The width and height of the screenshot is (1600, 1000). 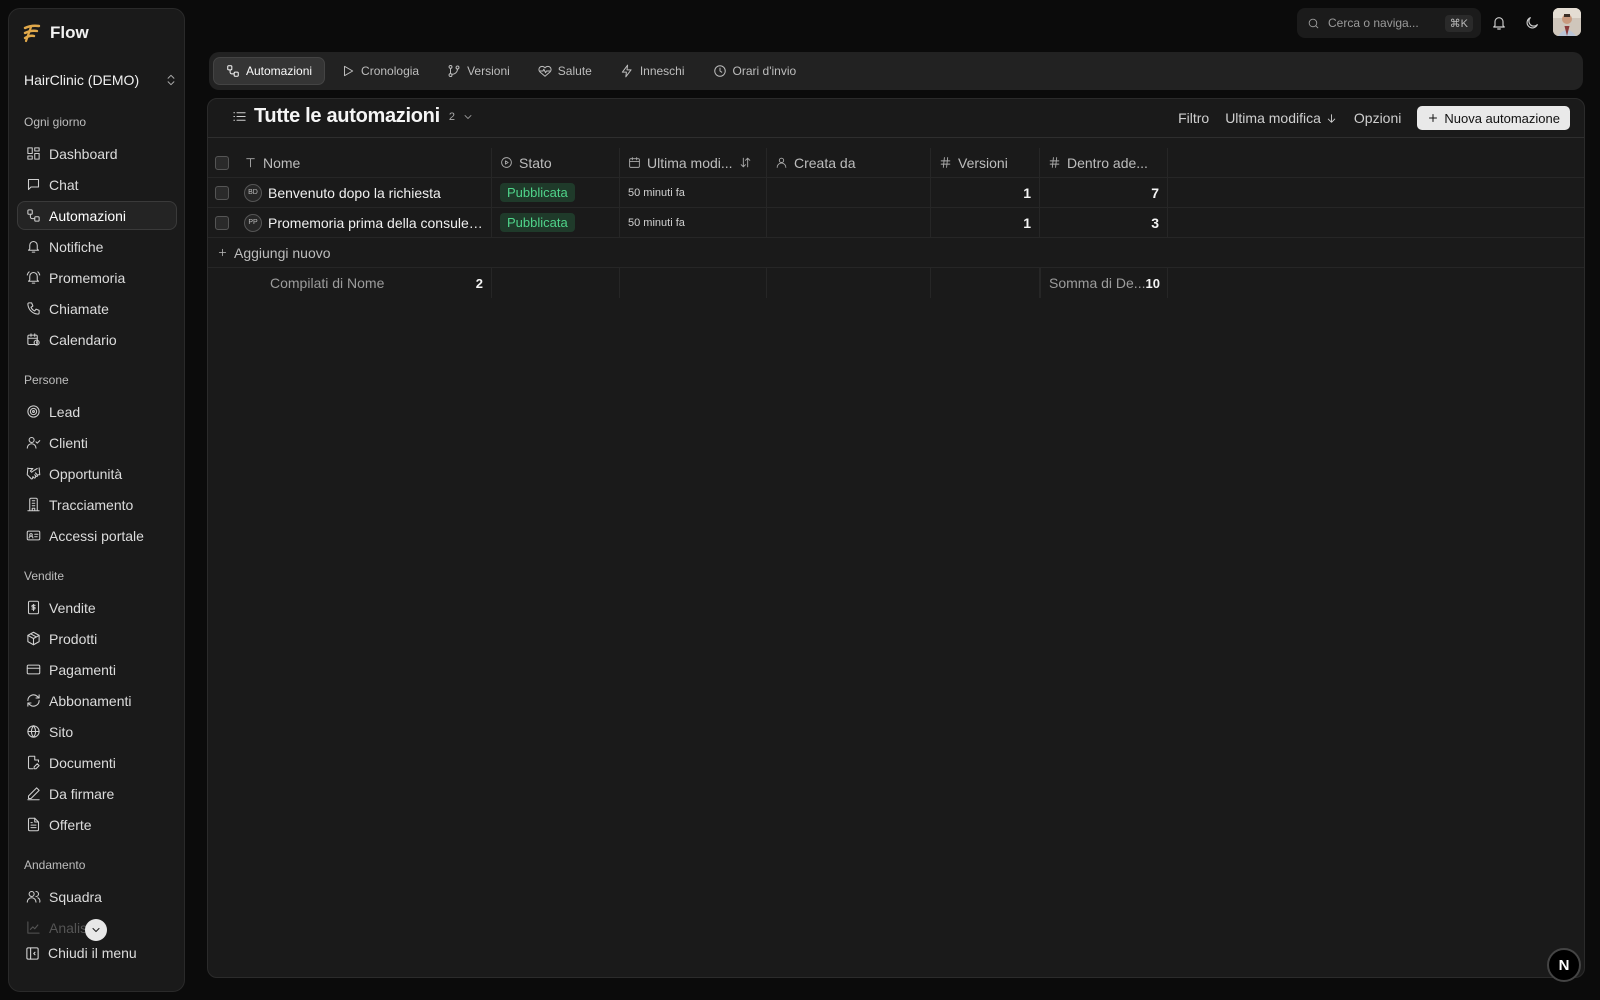 What do you see at coordinates (1564, 965) in the screenshot?
I see `dev-indicator-badge: N` at bounding box center [1564, 965].